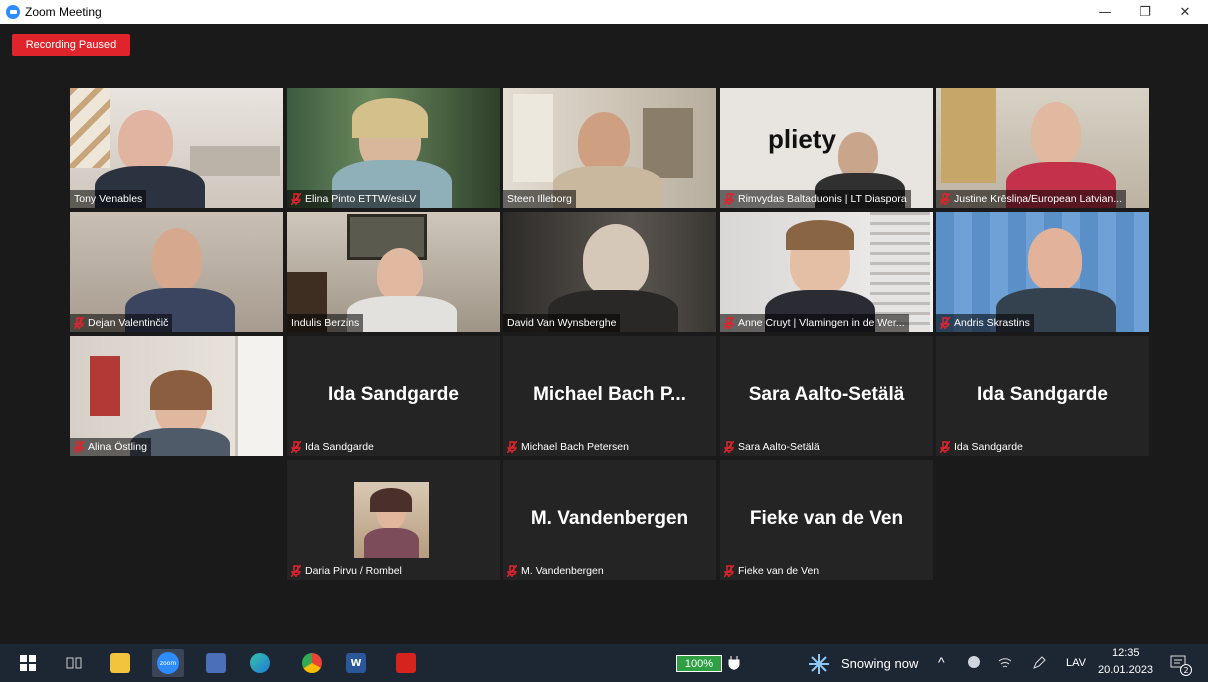 The image size is (1208, 682). Describe the element at coordinates (1105, 12) in the screenshot. I see `minimize-button: —` at that location.